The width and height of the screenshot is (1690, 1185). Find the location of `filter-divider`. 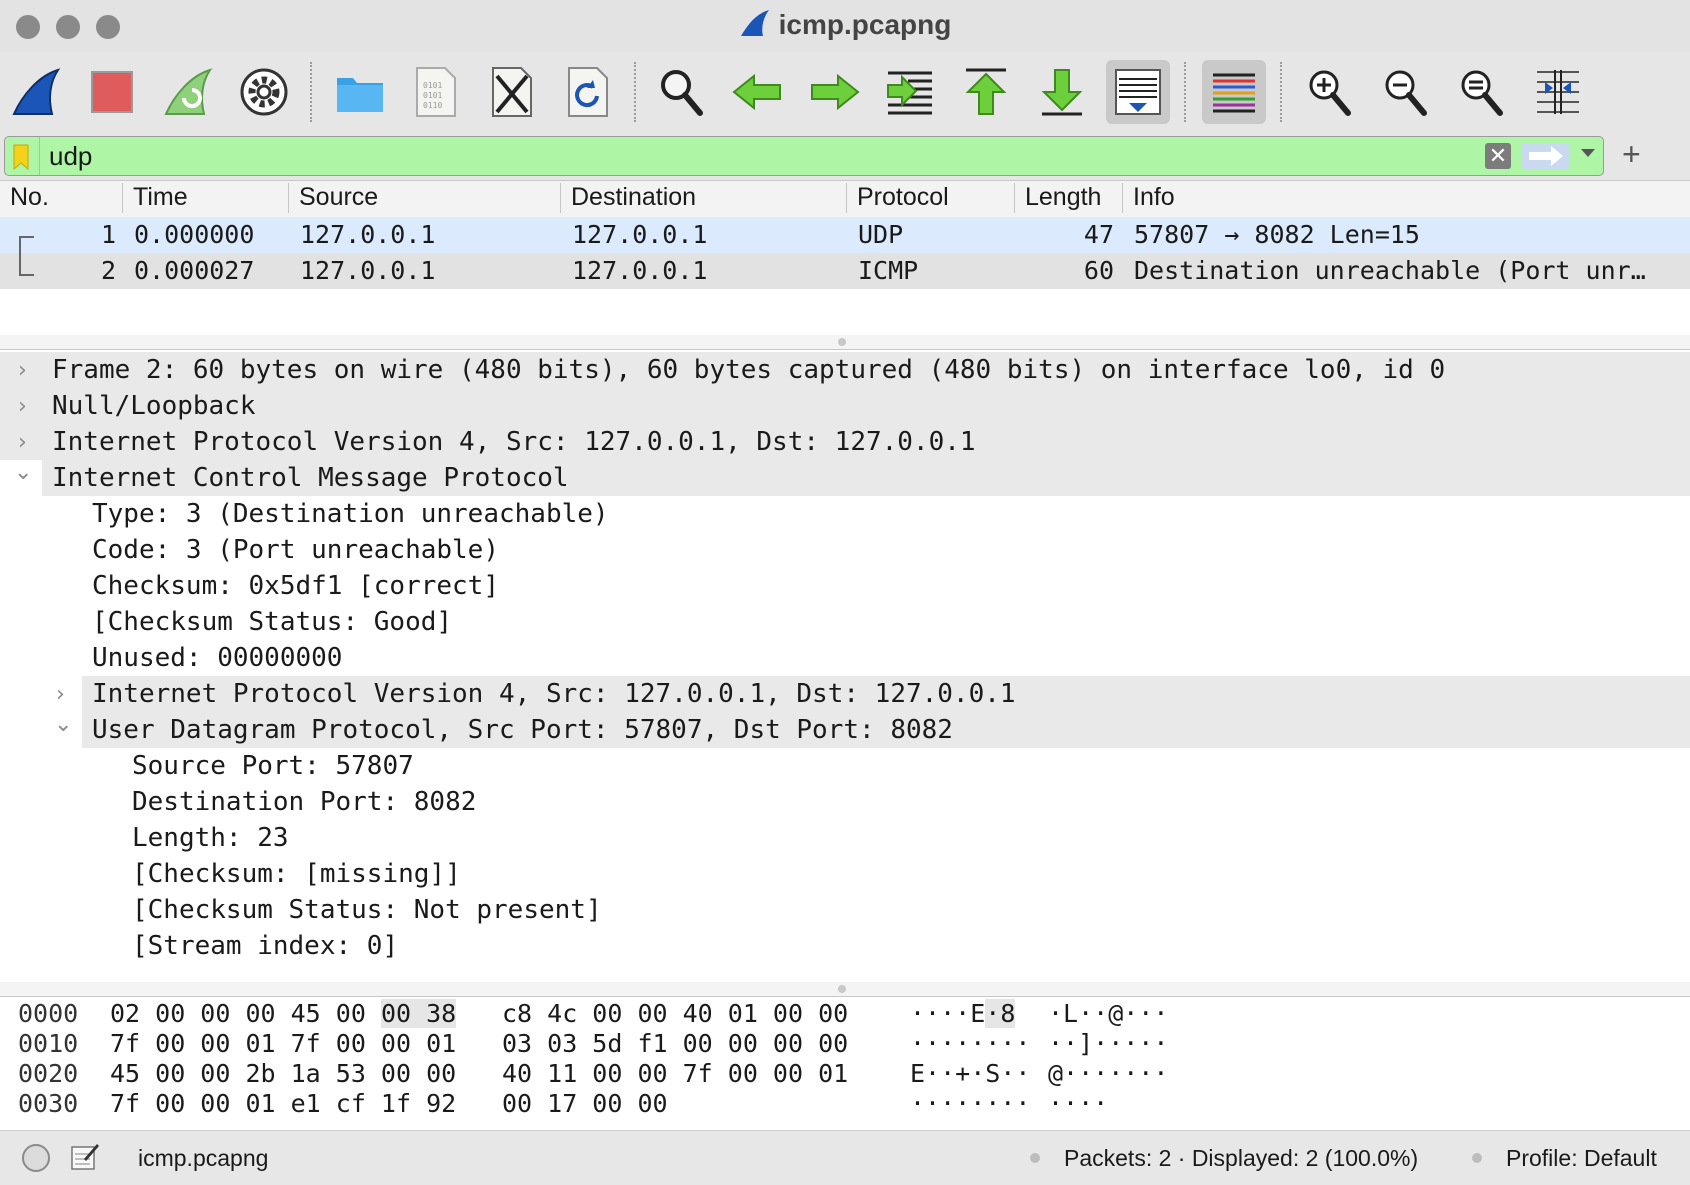

filter-divider is located at coordinates (39, 156).